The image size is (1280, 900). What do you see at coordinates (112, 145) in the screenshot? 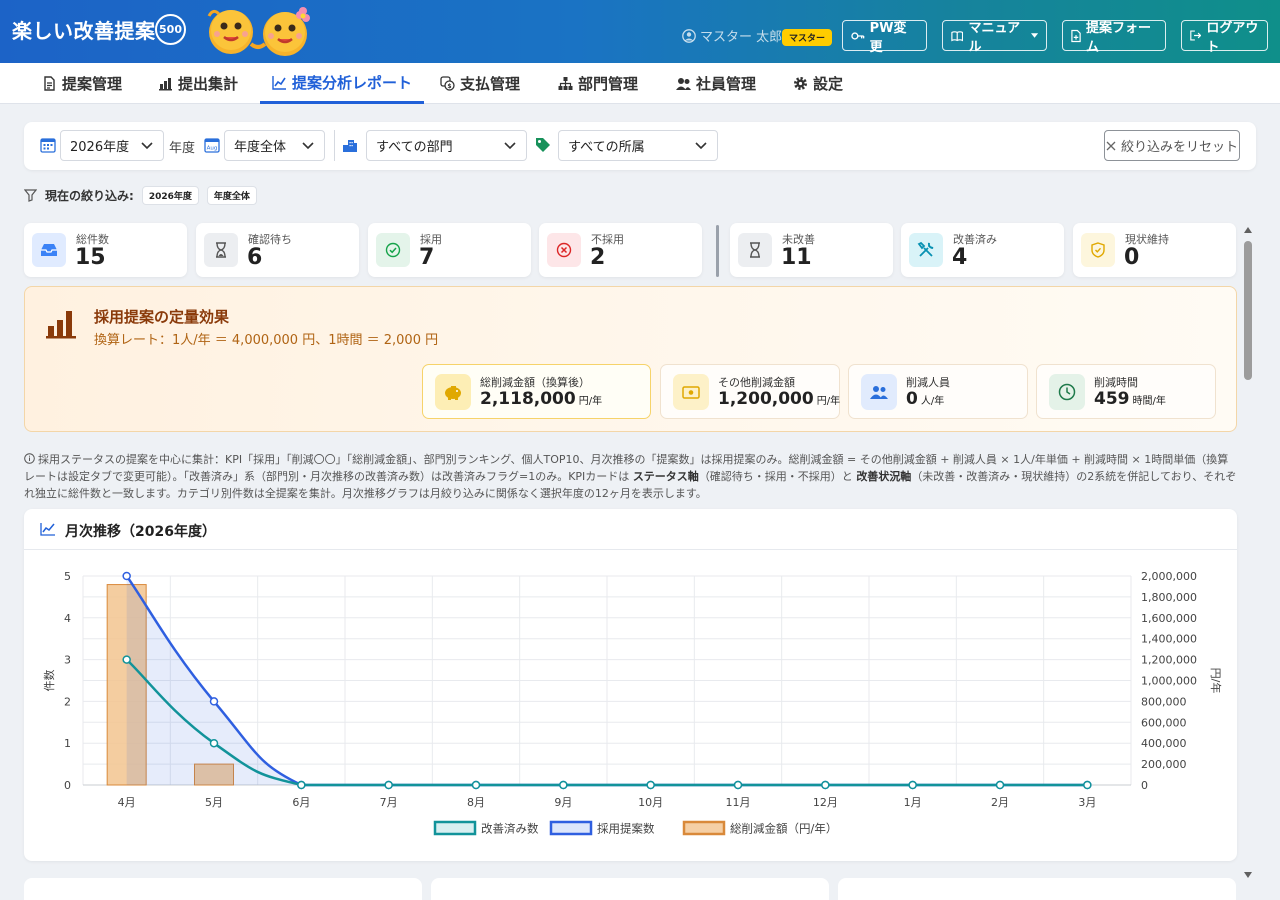
I see `year-select: 2026年度` at bounding box center [112, 145].